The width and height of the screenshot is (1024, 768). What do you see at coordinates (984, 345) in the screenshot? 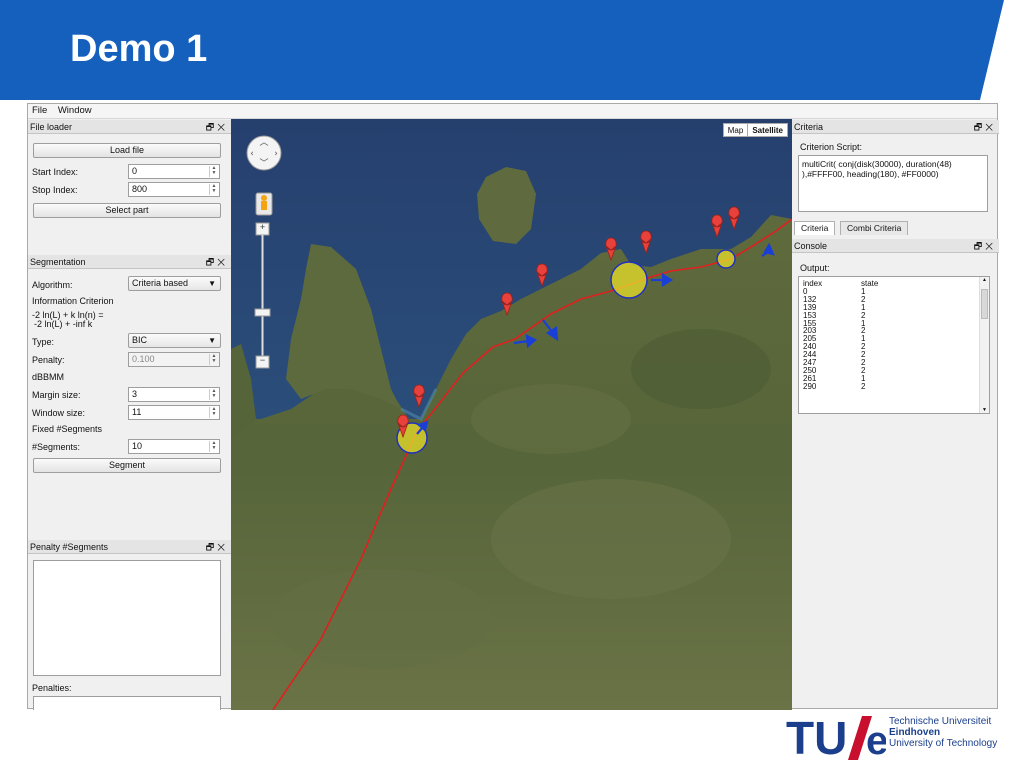
I see `console-scrollbar: ▲ ▼` at bounding box center [984, 345].